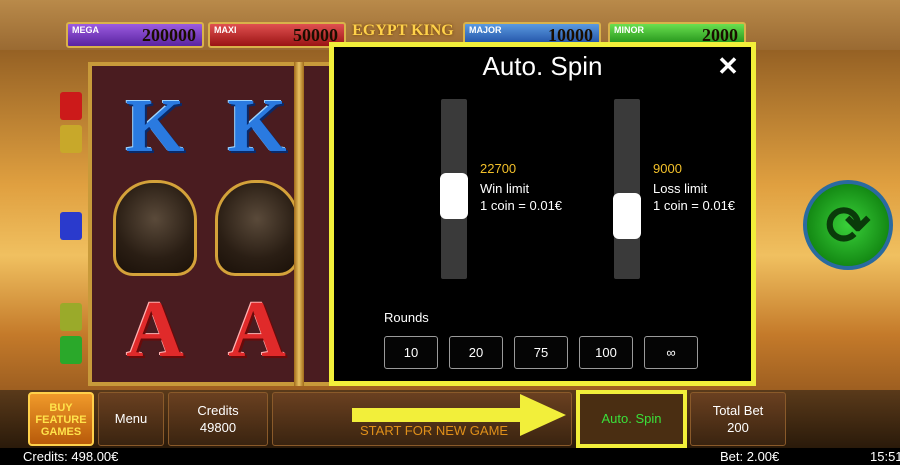 The height and width of the screenshot is (465, 900). Describe the element at coordinates (450, 456) in the screenshot. I see `status-bar: Credits: 498.00€ Bet: 2.00€ 15:51` at that location.